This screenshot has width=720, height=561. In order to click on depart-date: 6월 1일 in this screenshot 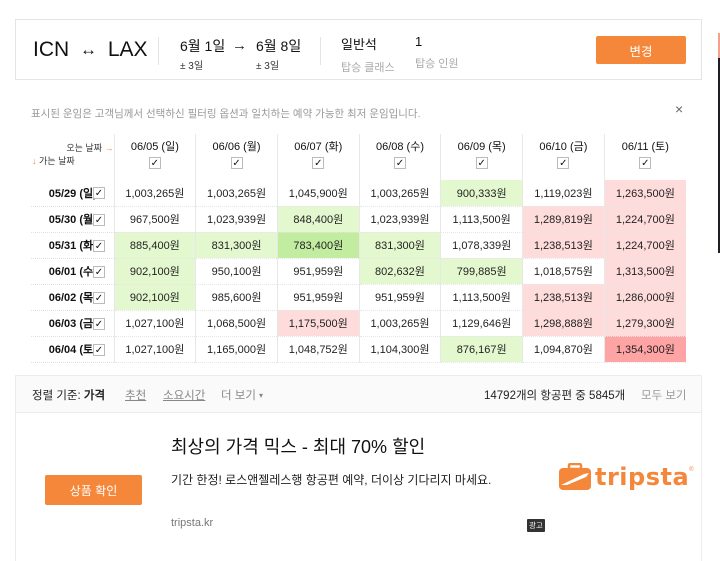, I will do `click(203, 46)`.